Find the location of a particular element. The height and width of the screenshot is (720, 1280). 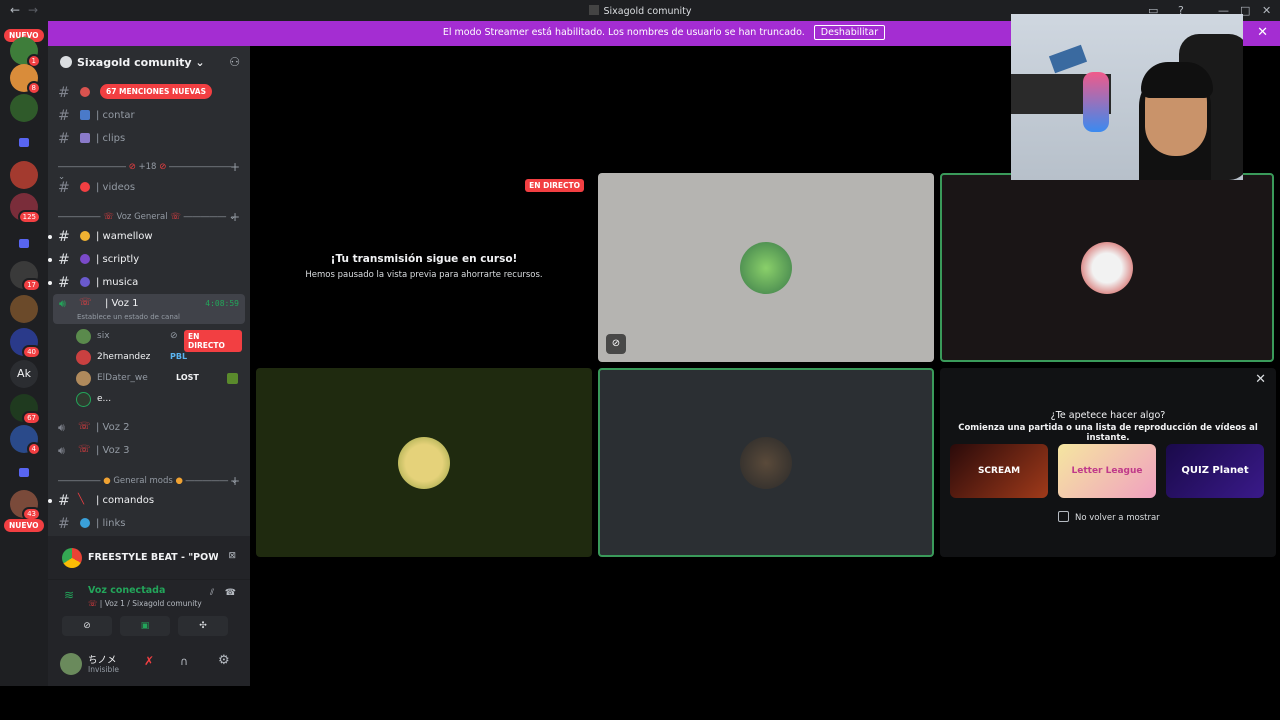

server-icon: 1 is located at coordinates (25, 52).